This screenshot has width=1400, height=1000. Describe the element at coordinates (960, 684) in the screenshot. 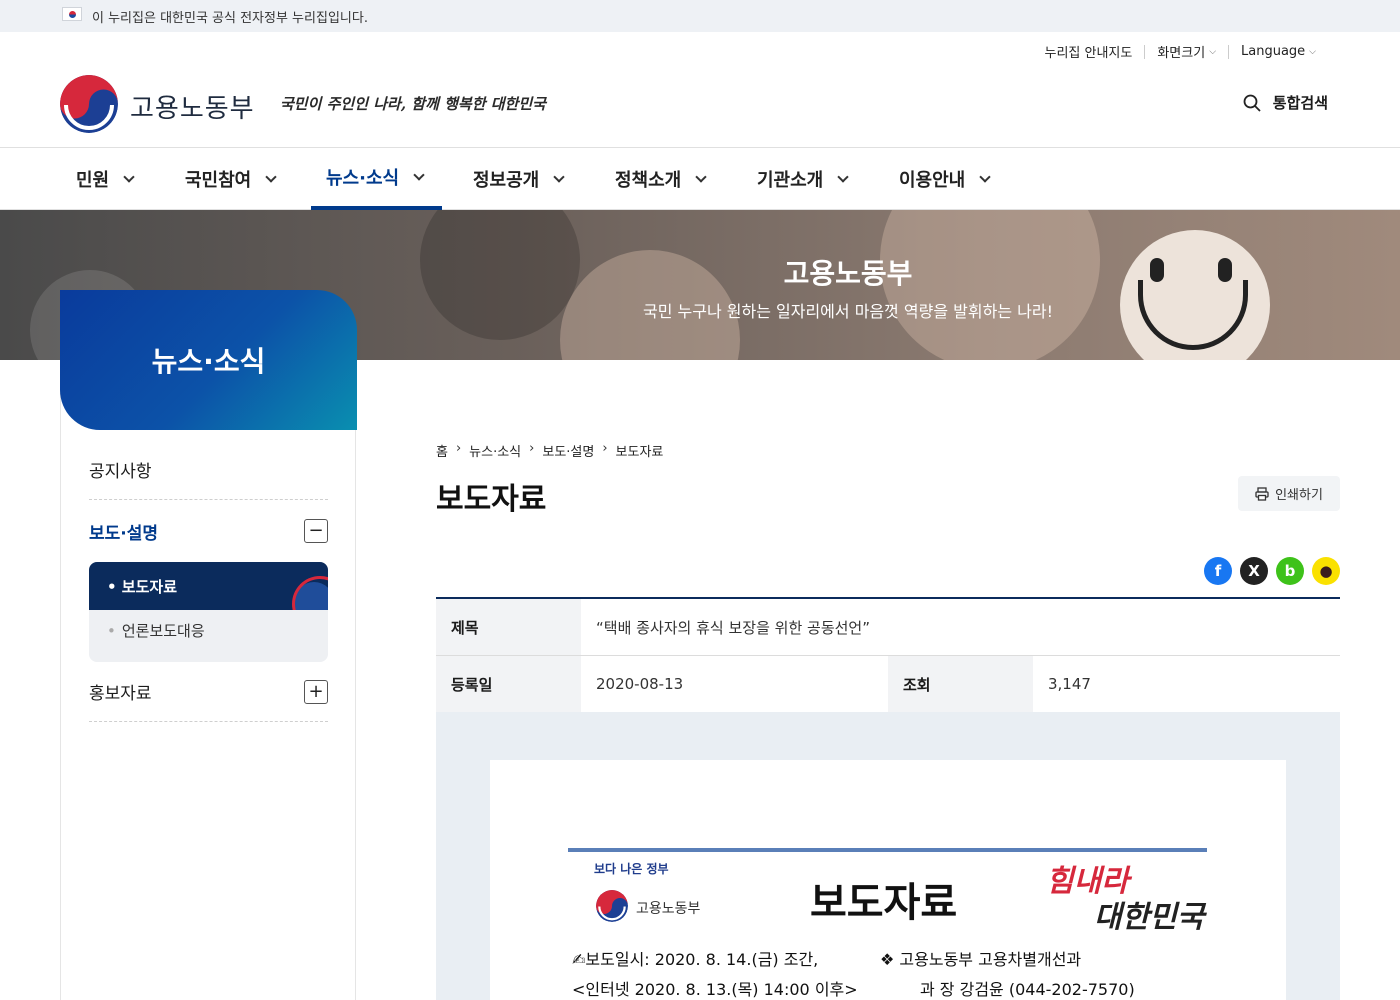

I see `views-label: 조회` at that location.